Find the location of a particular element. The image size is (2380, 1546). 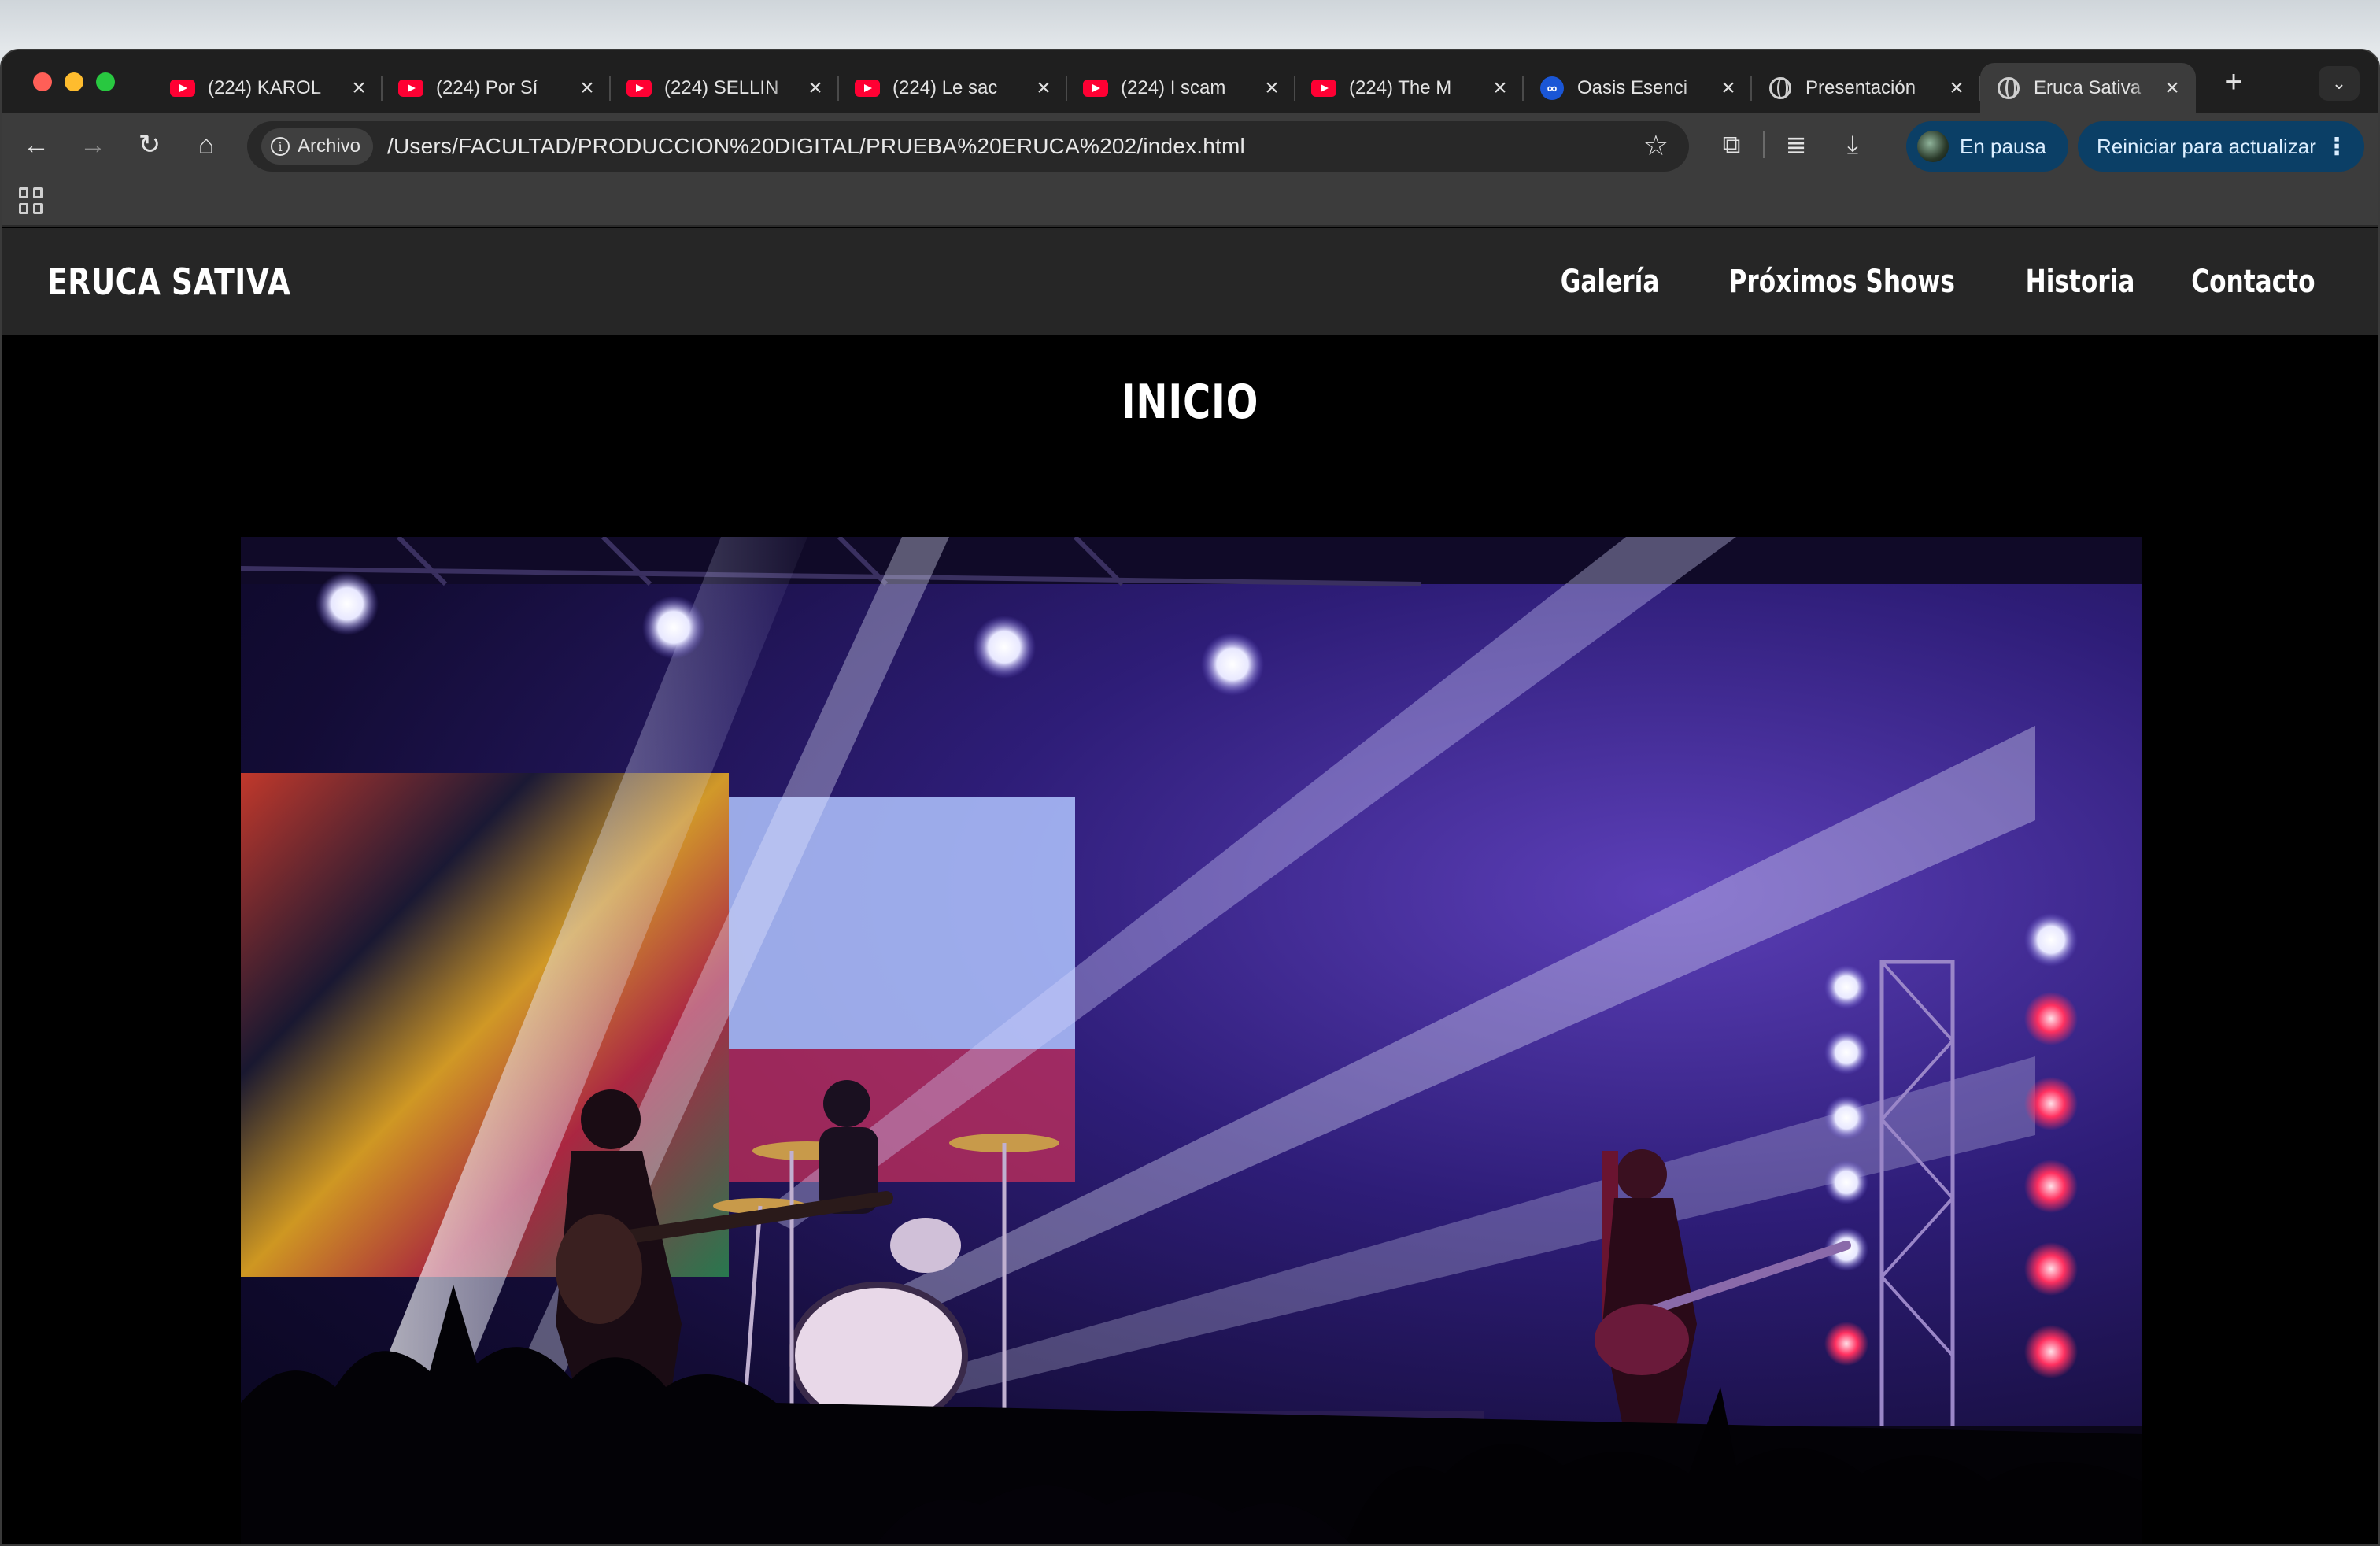

tab-title: (224) Por Sí is located at coordinates (487, 87).